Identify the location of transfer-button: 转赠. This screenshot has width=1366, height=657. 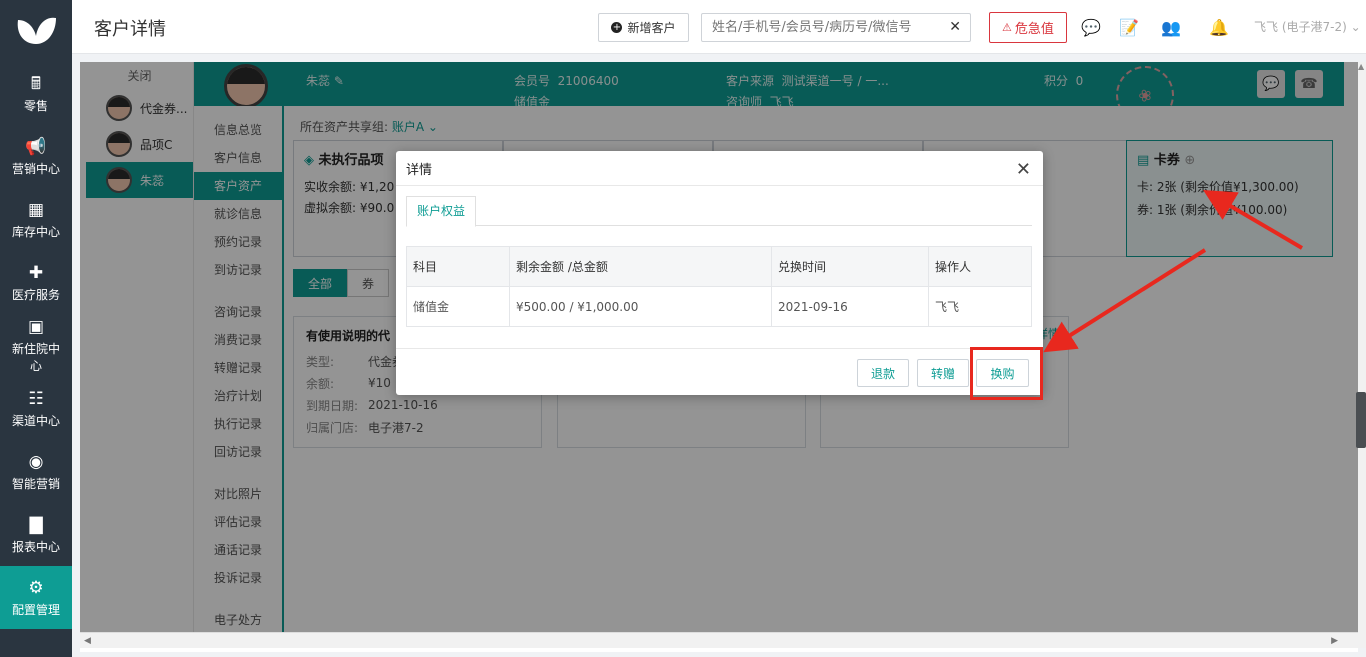
(943, 373).